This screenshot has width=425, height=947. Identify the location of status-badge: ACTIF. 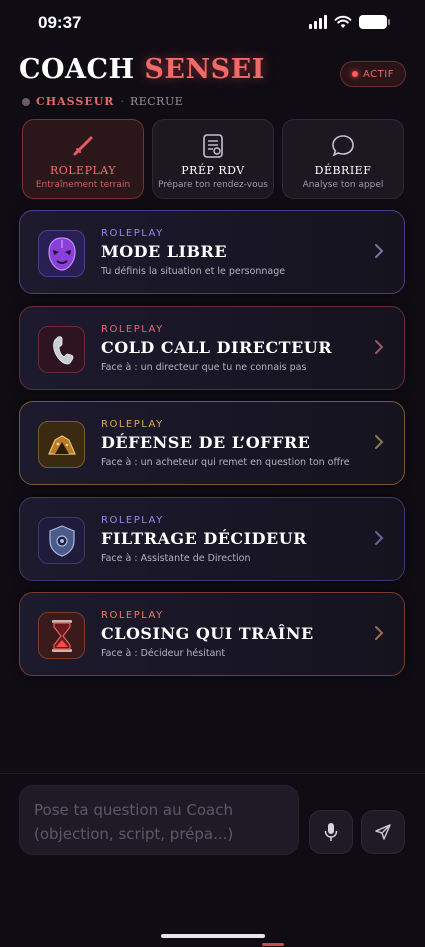
(373, 74).